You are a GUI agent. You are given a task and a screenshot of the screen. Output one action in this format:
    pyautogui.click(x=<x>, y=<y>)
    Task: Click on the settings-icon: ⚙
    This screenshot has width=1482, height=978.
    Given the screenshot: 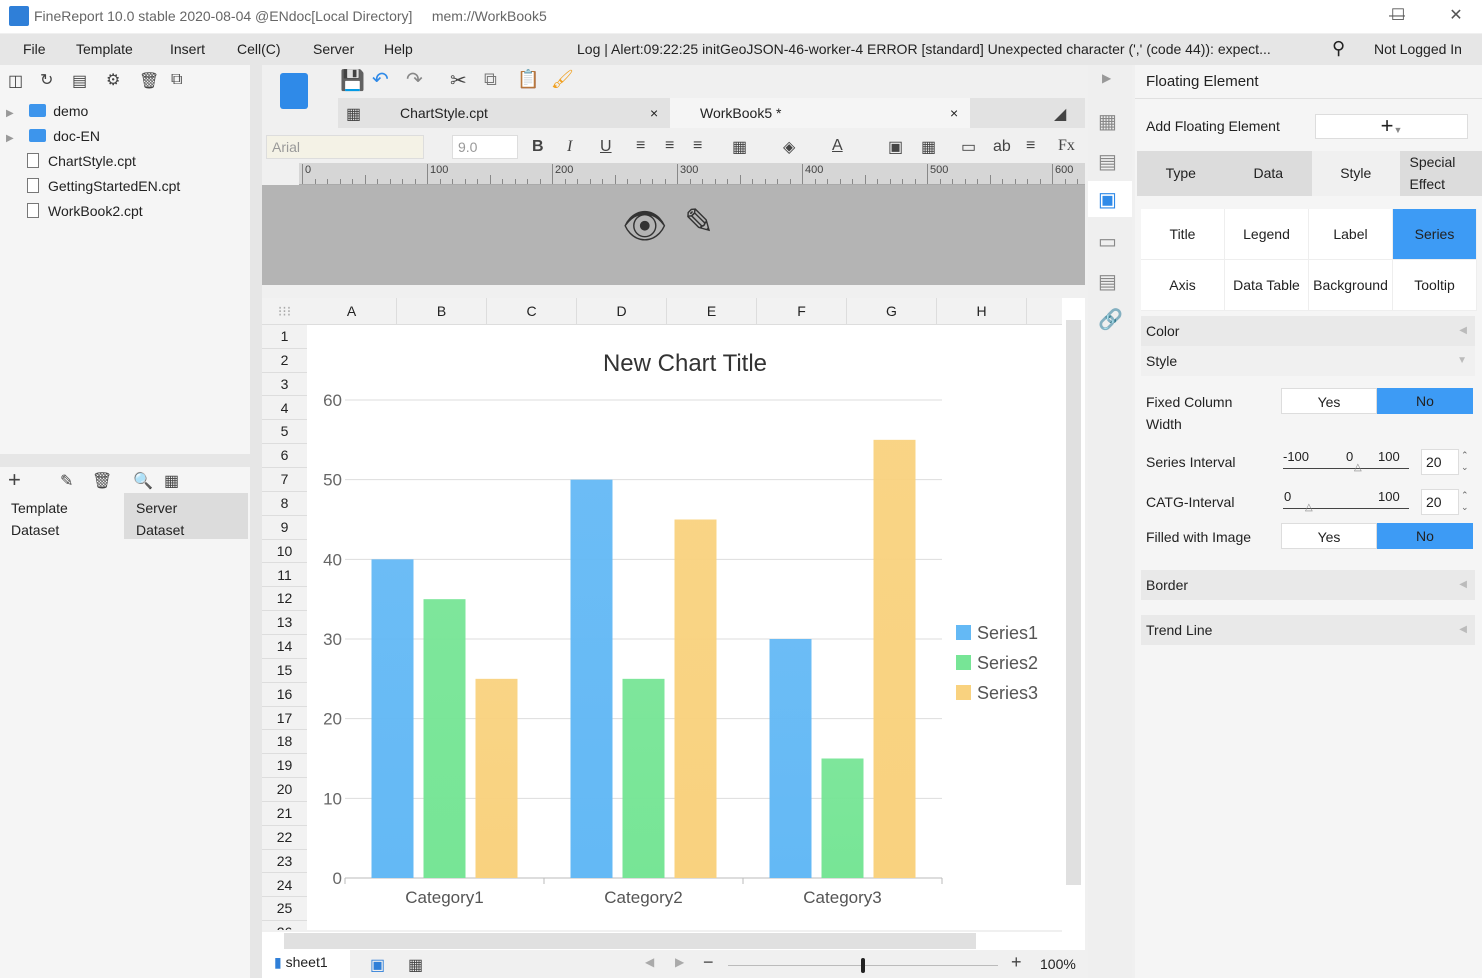 What is the action you would take?
    pyautogui.click(x=113, y=80)
    